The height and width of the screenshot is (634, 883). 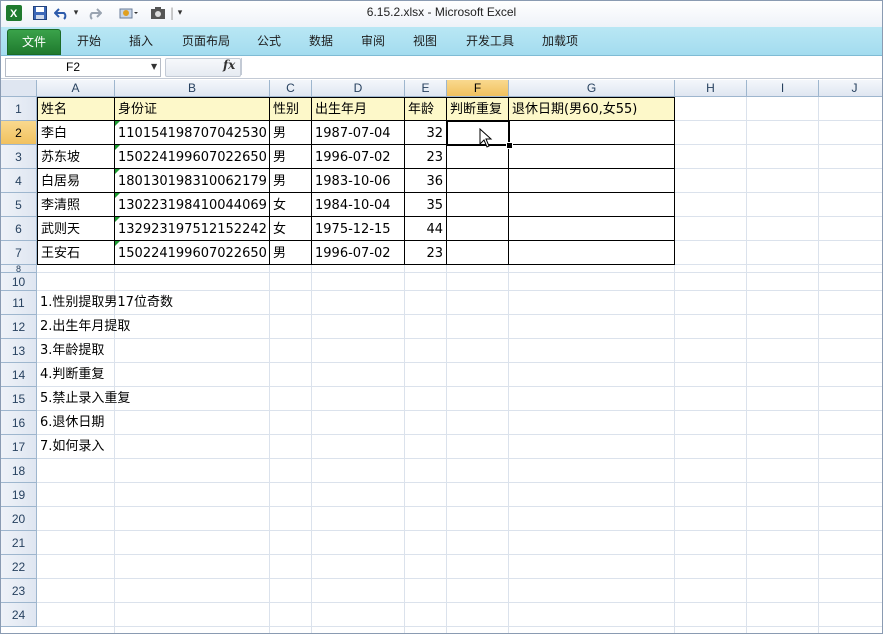 What do you see at coordinates (426, 109) in the screenshot?
I see `header-cell-age: 年龄` at bounding box center [426, 109].